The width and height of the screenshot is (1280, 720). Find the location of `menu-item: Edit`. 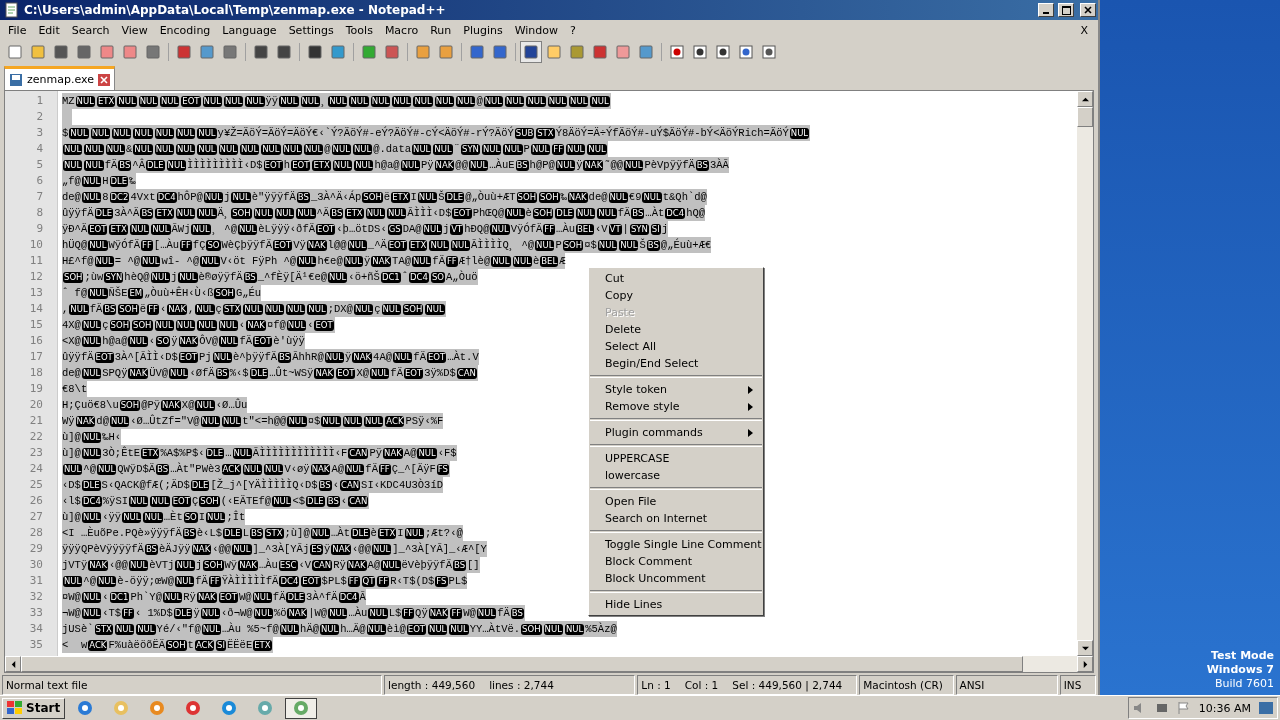

menu-item: Edit is located at coordinates (49, 30).